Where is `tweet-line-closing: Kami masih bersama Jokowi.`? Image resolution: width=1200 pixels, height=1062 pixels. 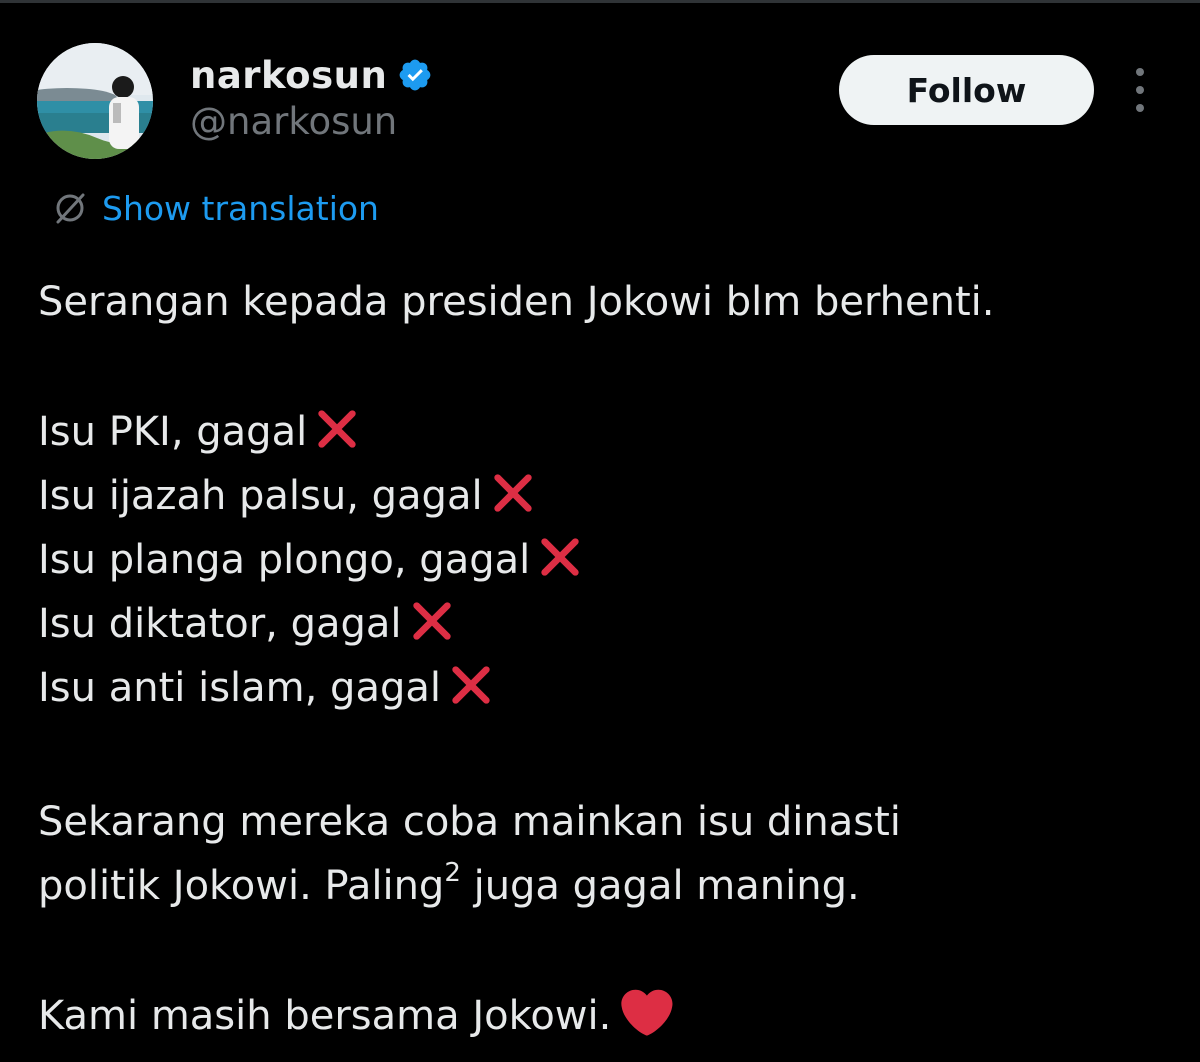
tweet-line-closing: Kami masih bersama Jokowi. is located at coordinates (356, 1016).